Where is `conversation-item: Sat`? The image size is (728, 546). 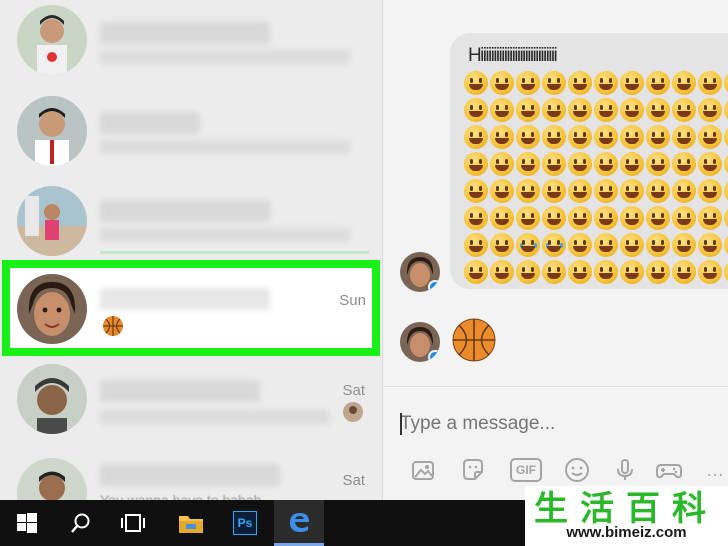 conversation-item: Sat is located at coordinates (191, 408).